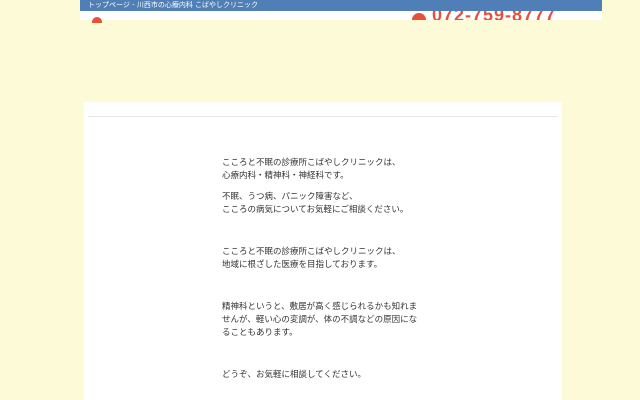  I want to click on clinic-logo-icon, so click(97, 20).